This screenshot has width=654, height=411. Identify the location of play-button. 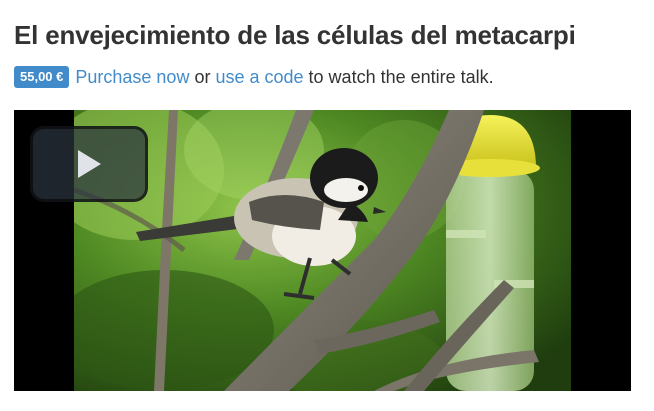
(89, 164).